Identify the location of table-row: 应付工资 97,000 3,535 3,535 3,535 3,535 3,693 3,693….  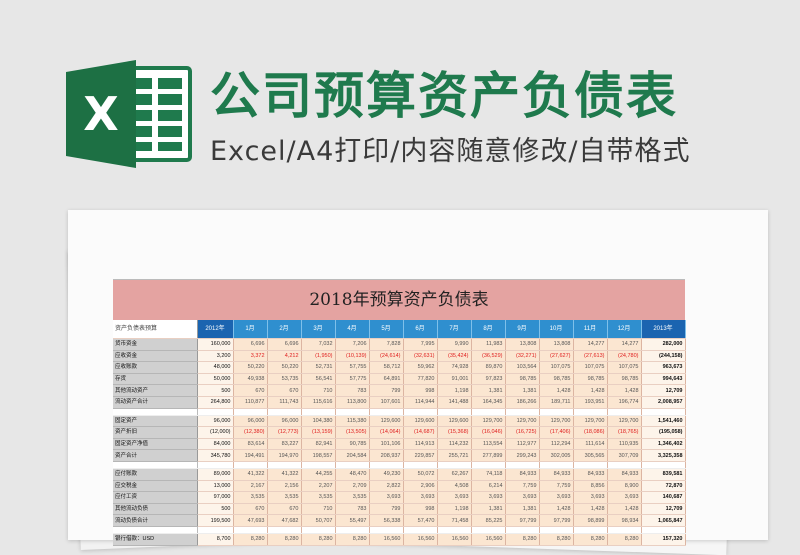
(399, 497).